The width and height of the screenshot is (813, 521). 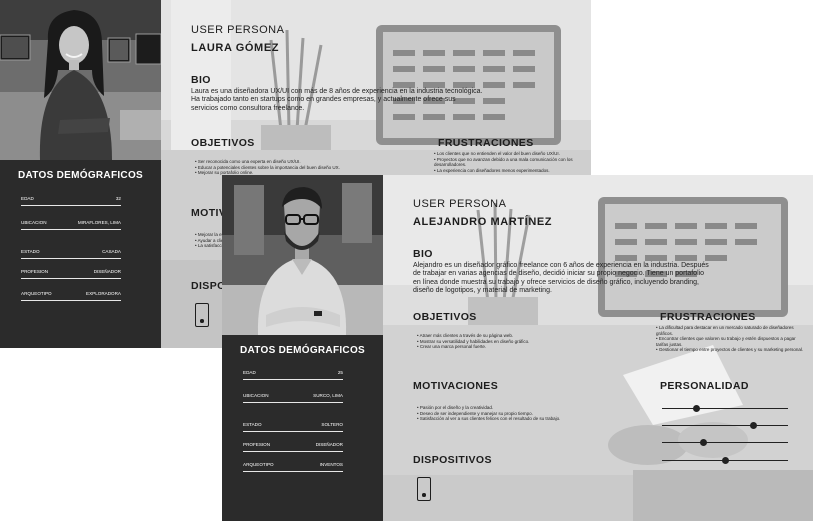 I want to click on demo-row-arquetipo: ARQUEOTIPO INVENTOS, so click(x=293, y=466).